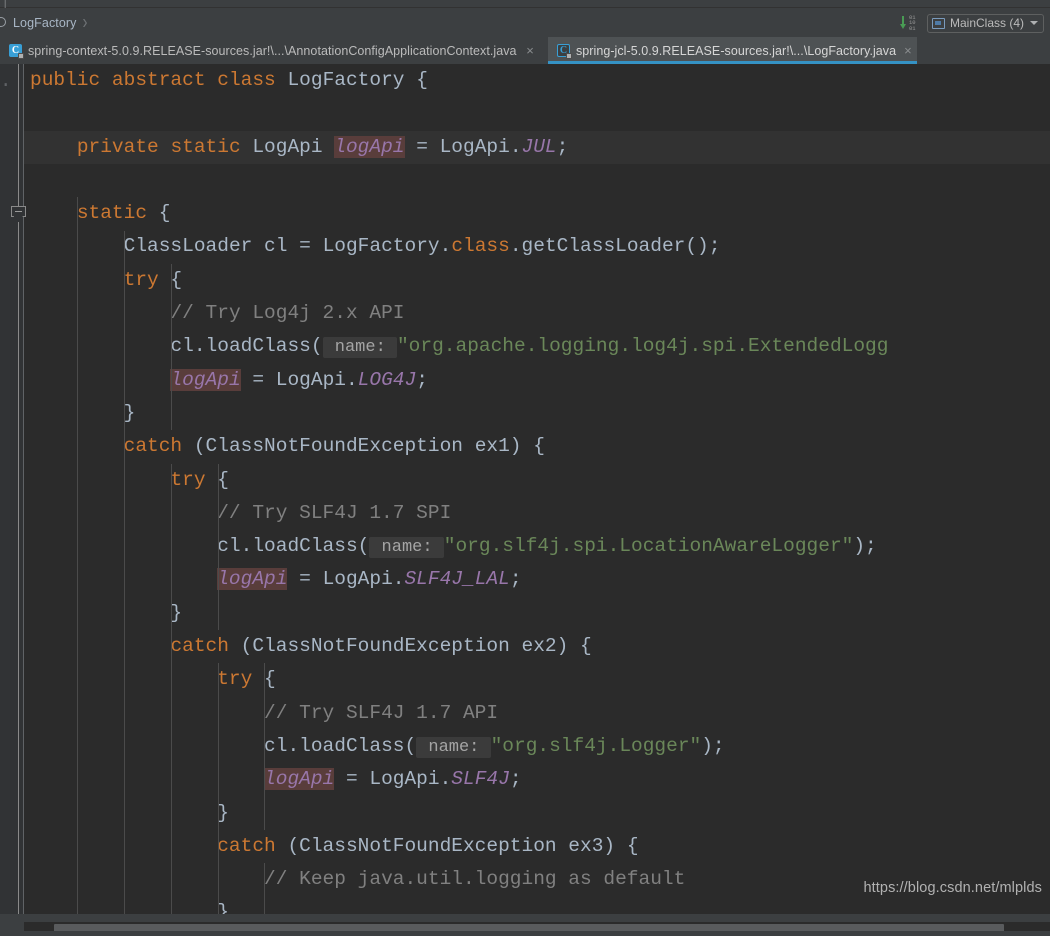 The width and height of the screenshot is (1050, 936). I want to click on code-line: cl.loadClass( name: "org.slf4j.Logger");, so click(537, 746).